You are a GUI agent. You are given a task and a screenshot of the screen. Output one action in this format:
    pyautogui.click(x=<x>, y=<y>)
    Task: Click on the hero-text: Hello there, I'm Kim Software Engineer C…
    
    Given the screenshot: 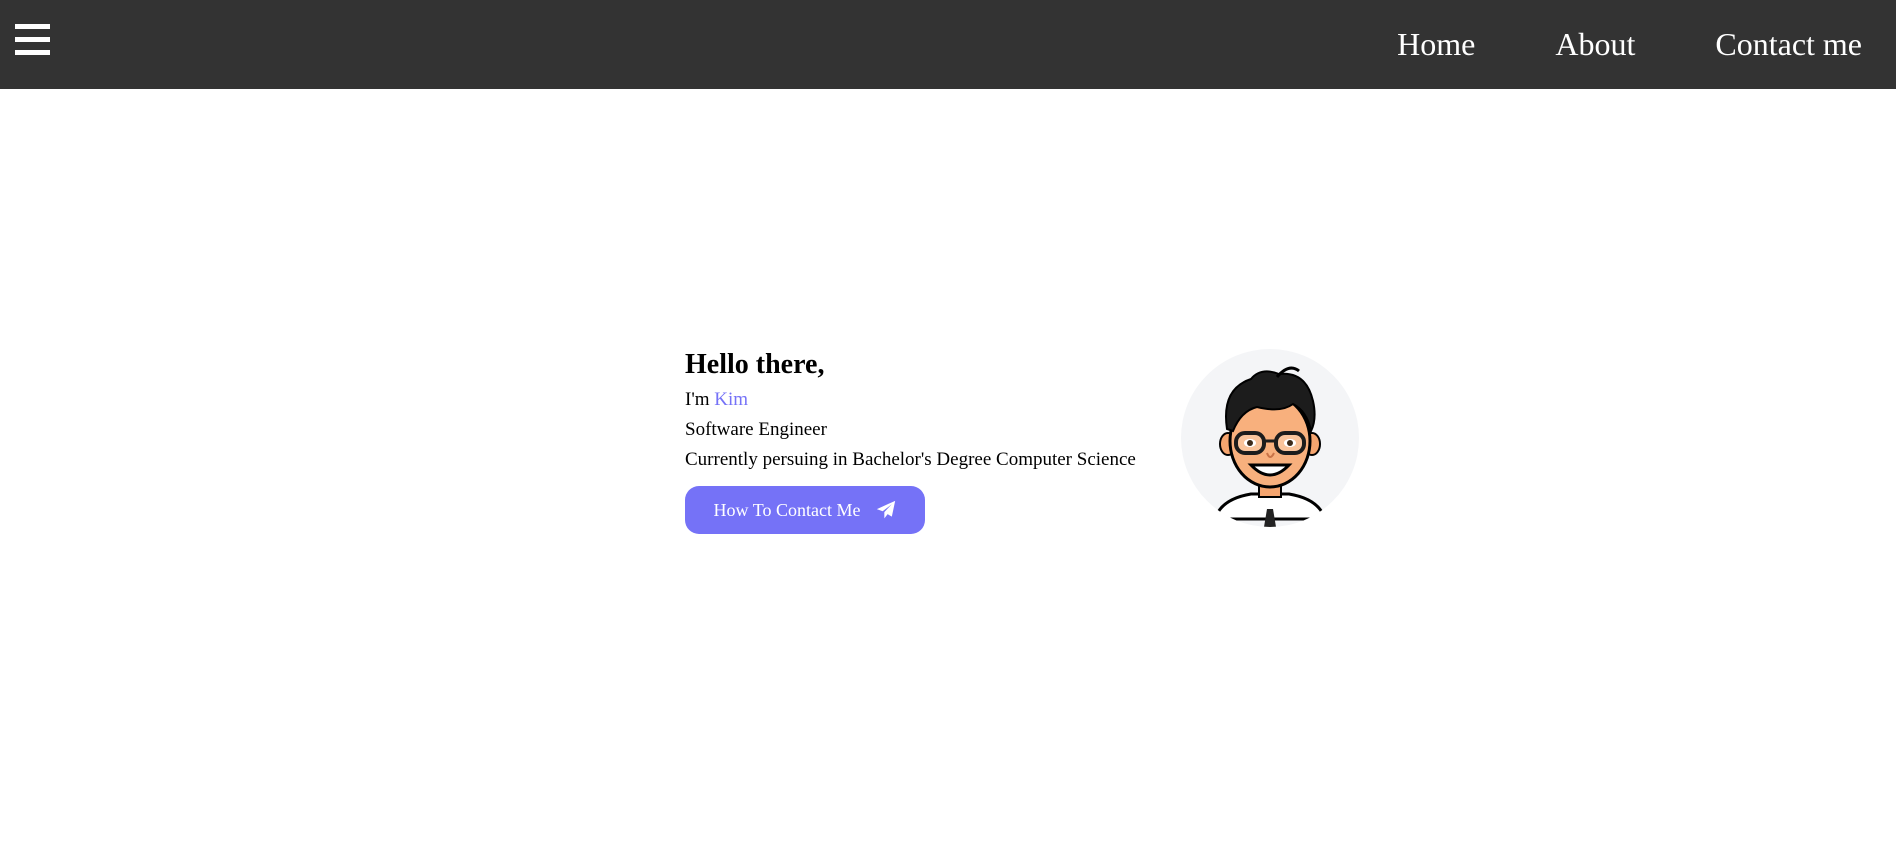 What is the action you would take?
    pyautogui.click(x=910, y=439)
    